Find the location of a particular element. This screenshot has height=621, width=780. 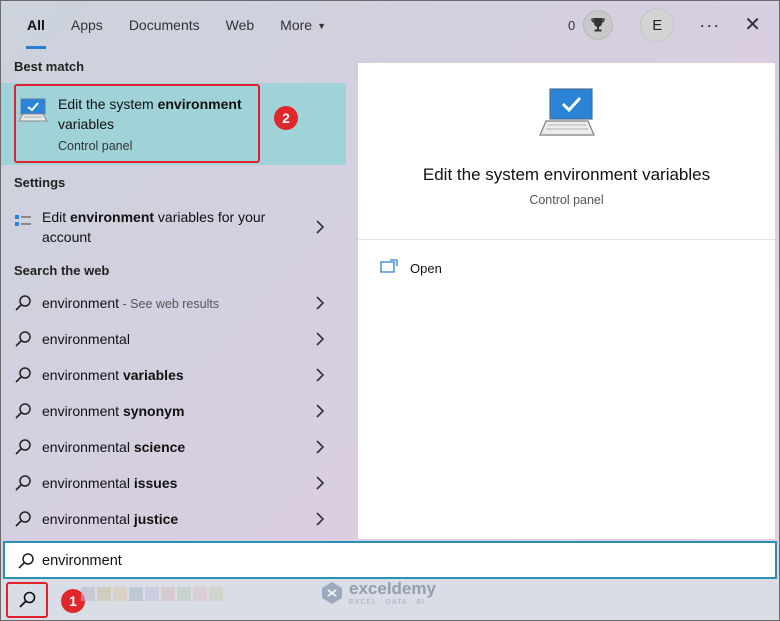

tab-more: More ▼ is located at coordinates (303, 25).